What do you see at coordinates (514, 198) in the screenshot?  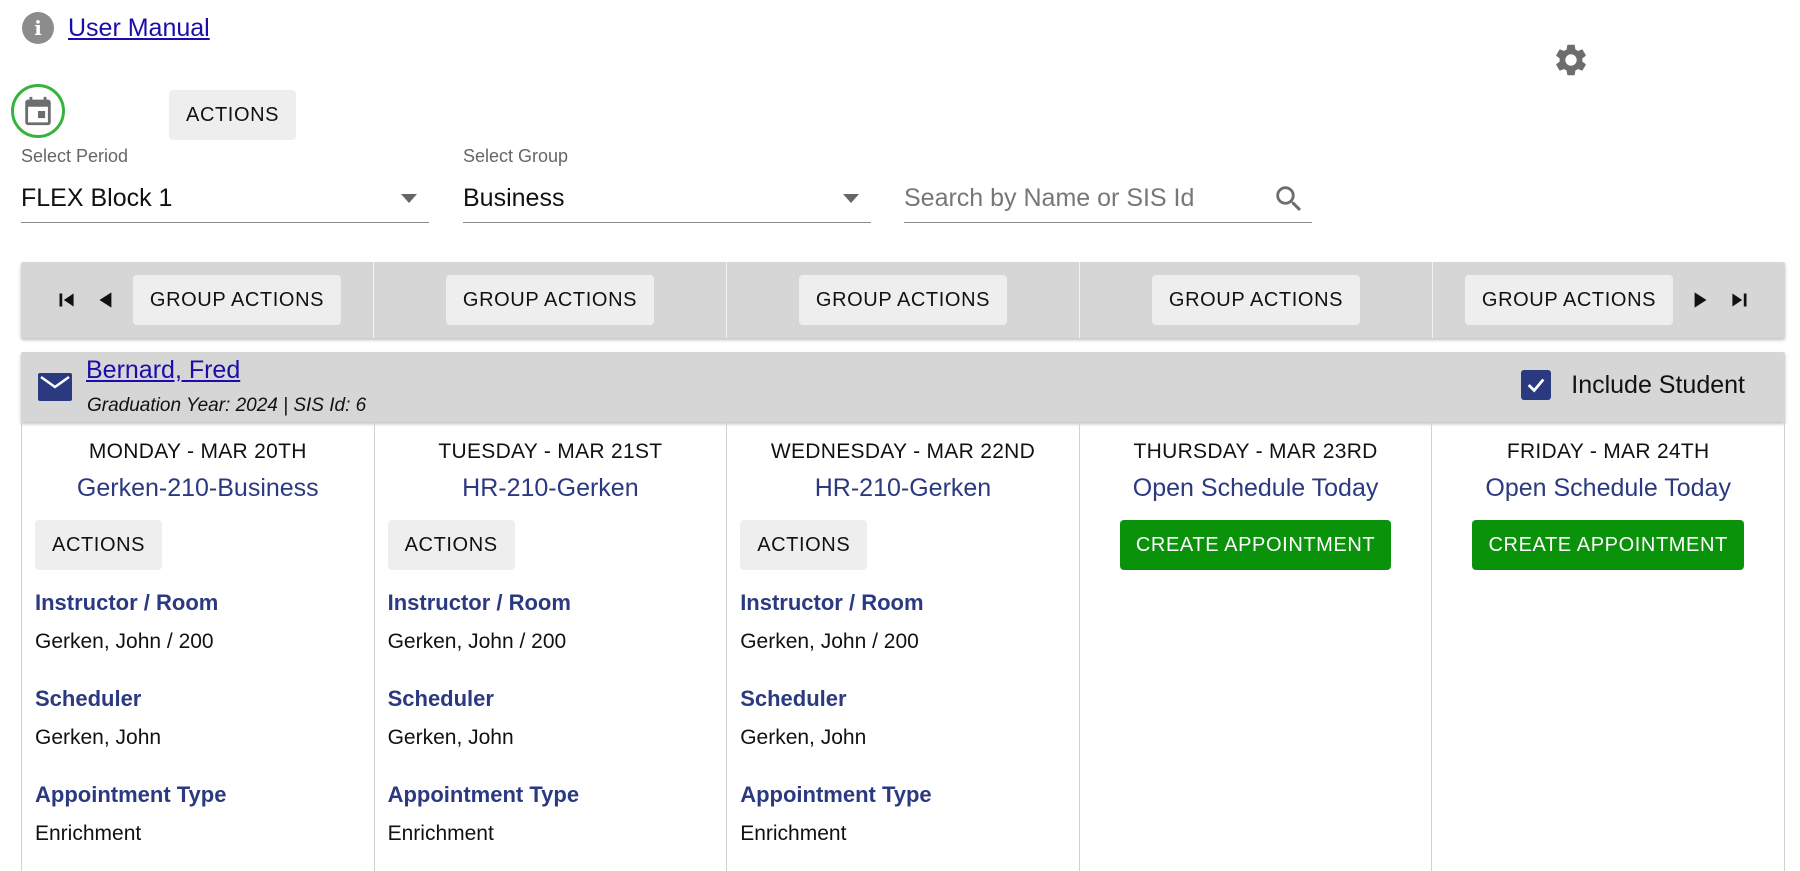 I see `group-value: Business` at bounding box center [514, 198].